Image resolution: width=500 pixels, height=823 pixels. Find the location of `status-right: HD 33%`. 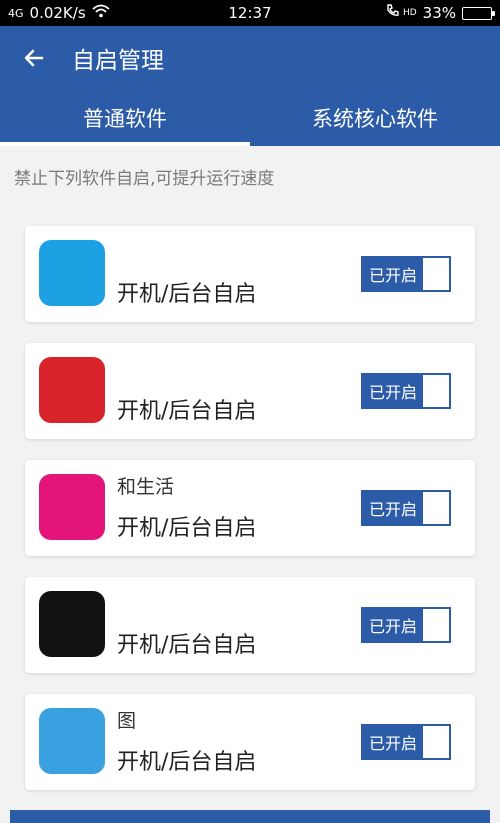

status-right: HD 33% is located at coordinates (440, 13).